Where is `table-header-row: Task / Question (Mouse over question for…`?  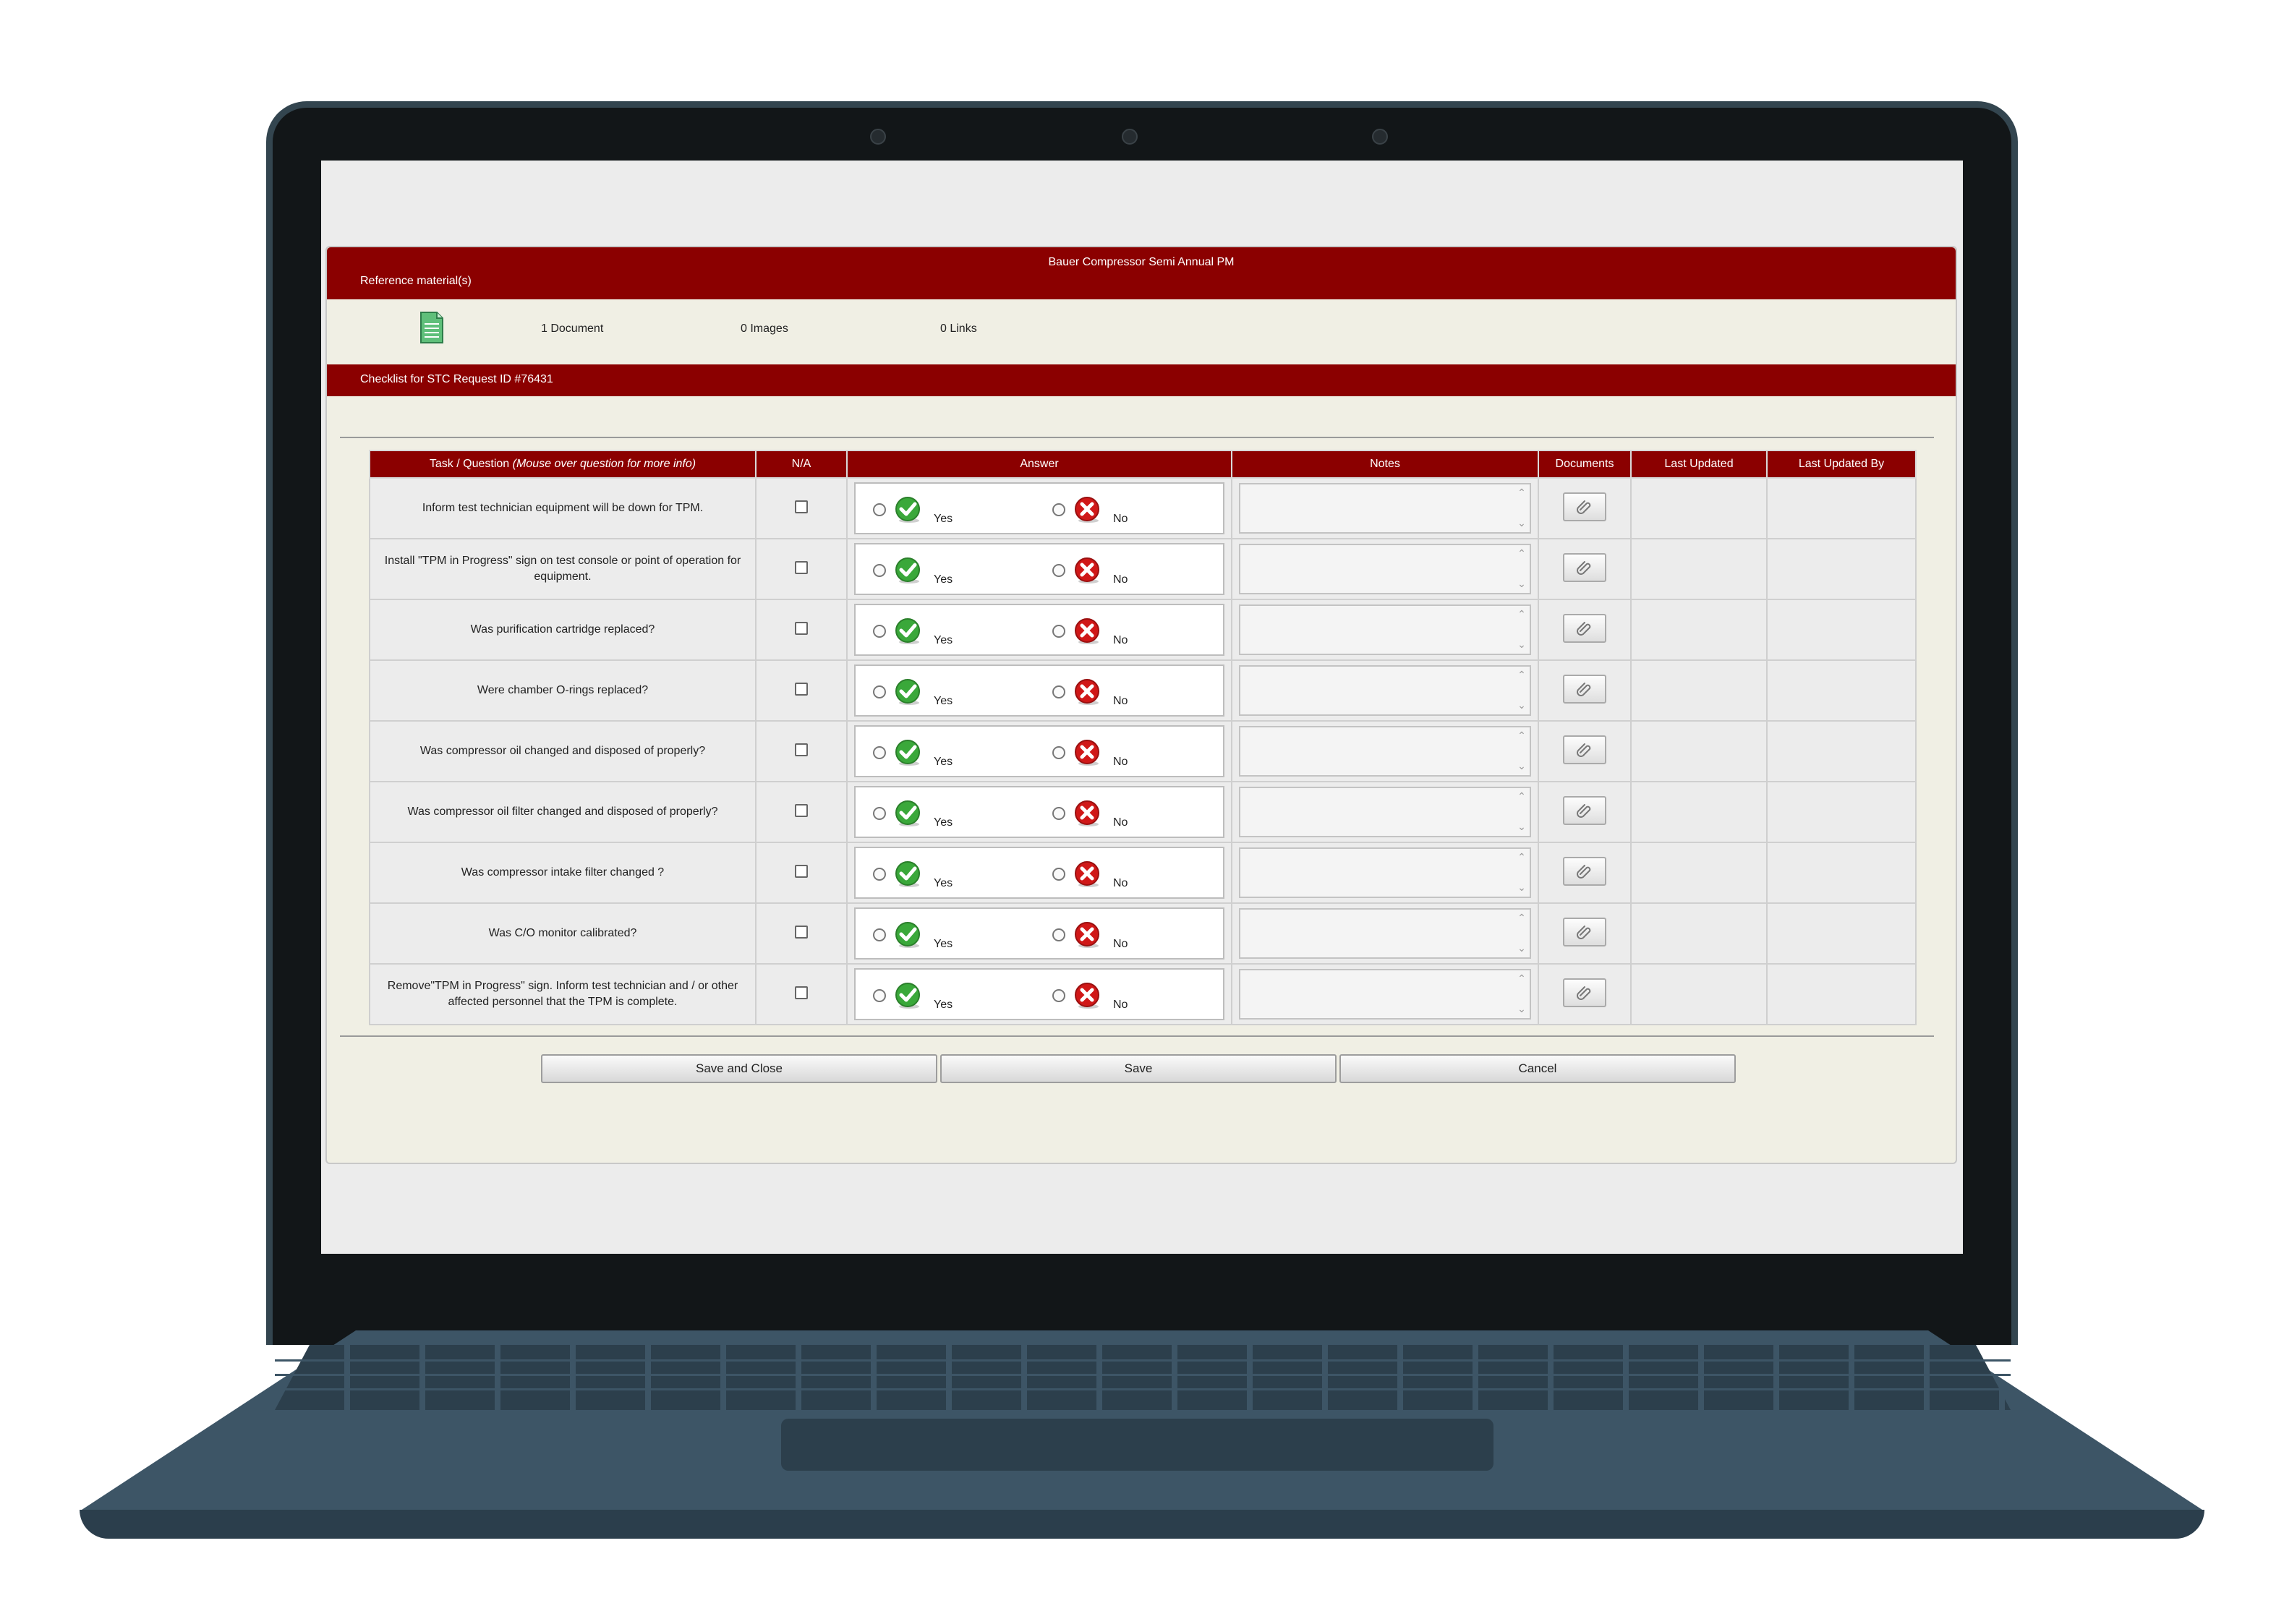
table-header-row: Task / Question (Mouse over question for… is located at coordinates (1143, 465).